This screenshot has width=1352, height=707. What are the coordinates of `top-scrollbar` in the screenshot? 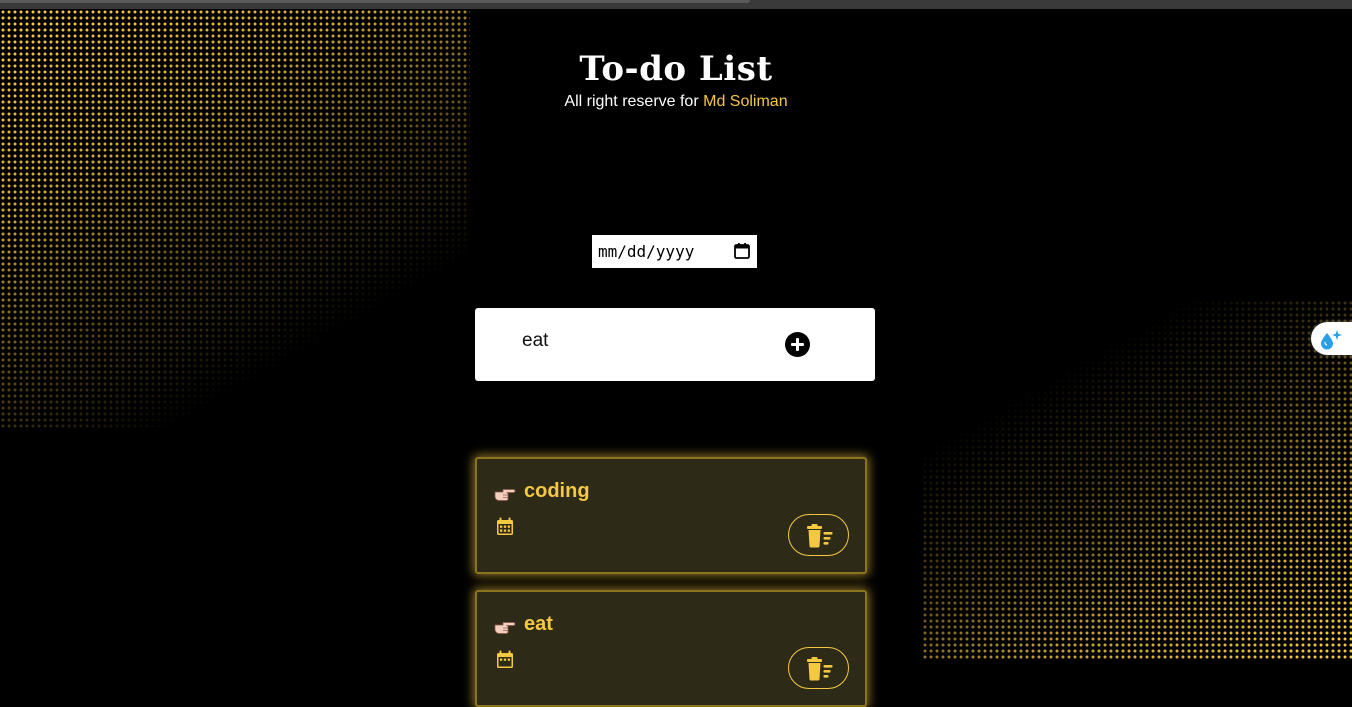 It's located at (676, 4).